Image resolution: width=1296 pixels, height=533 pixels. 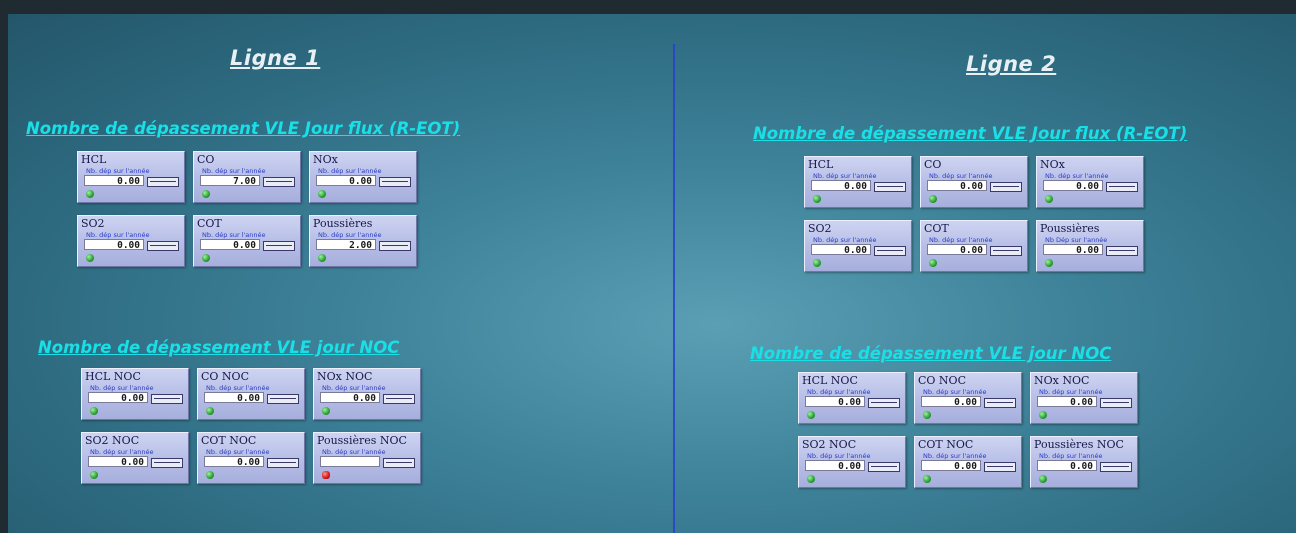 I want to click on panel-poussieres-noc: Poussières NOC Nb. dép sur l'année 0.00, so click(x=1084, y=462).